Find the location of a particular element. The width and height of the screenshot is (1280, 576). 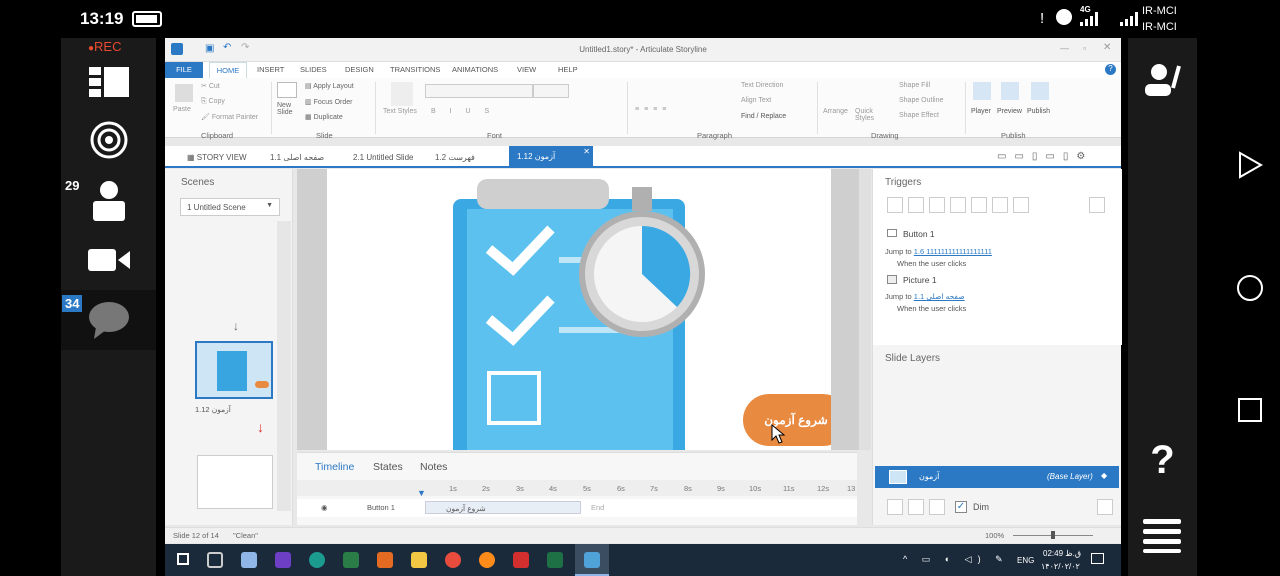

move-down-icon is located at coordinates (1021, 205).